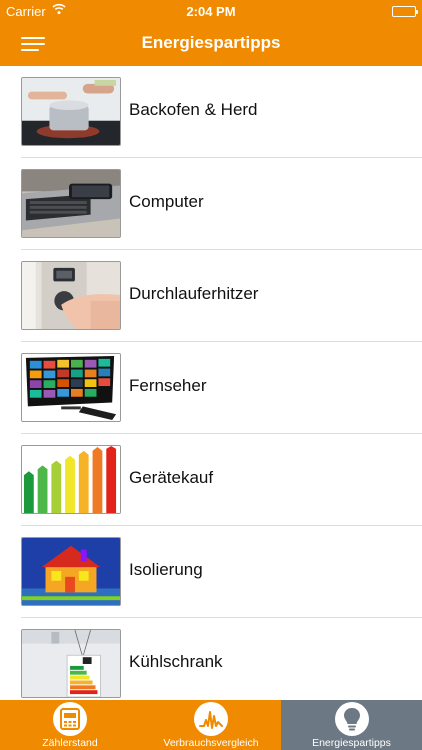 The width and height of the screenshot is (422, 750). I want to click on tab-label: Verbrauchsvergleich, so click(211, 743).